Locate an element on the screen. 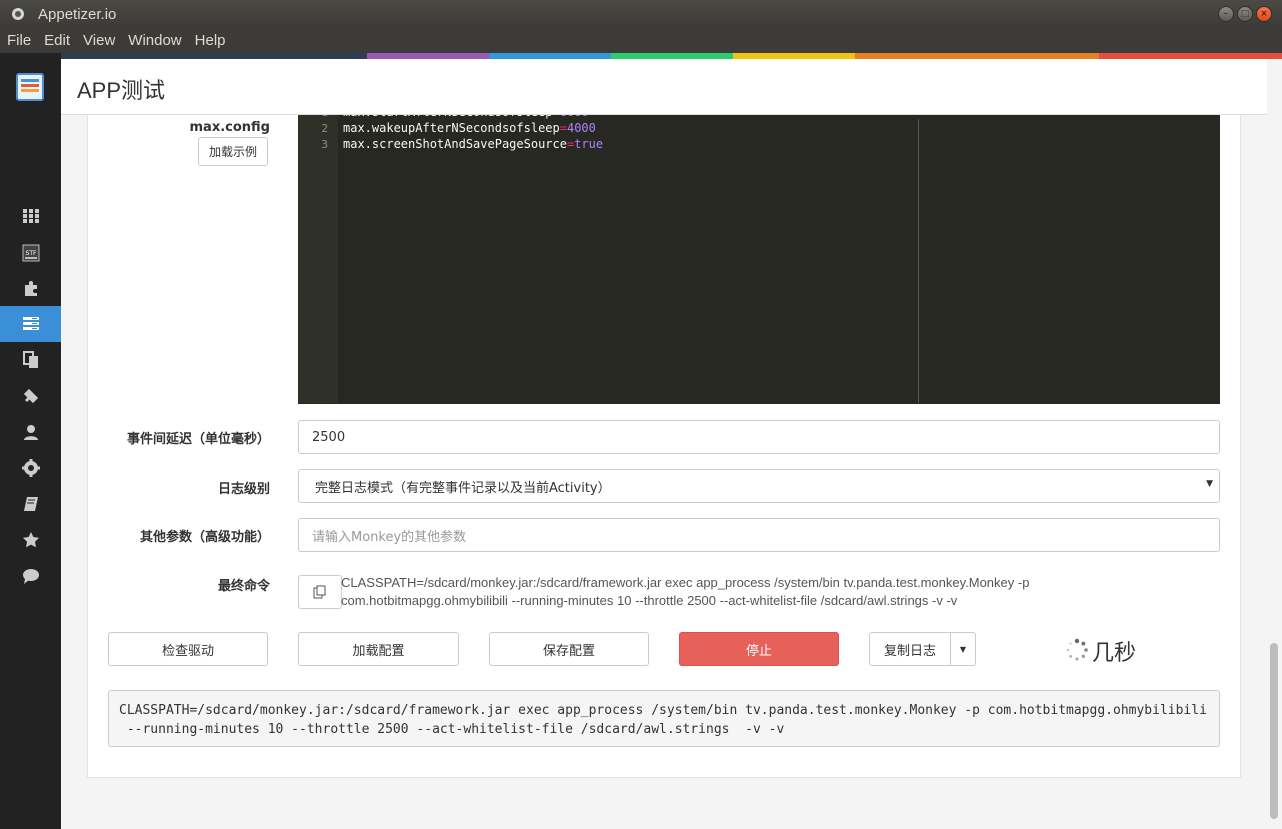  log-level-value: 完整日志模式（有完整事件记录以及当前Activity） is located at coordinates (463, 488).